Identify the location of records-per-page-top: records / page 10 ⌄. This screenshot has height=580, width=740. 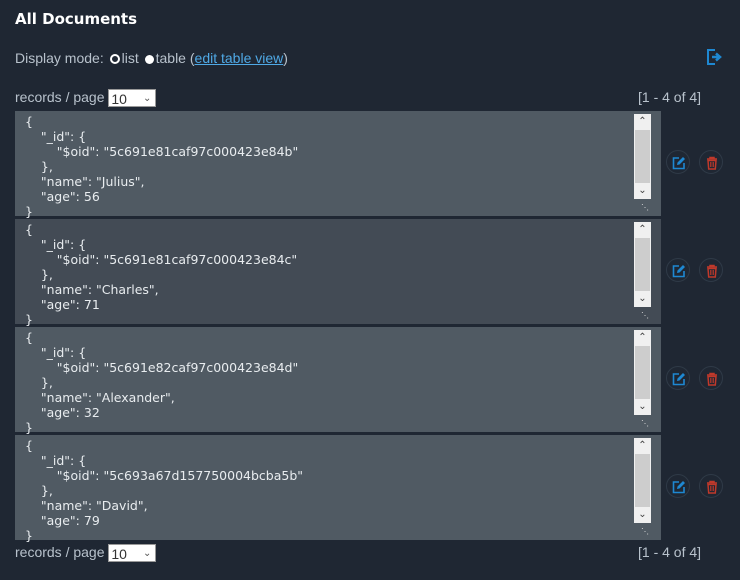
(86, 98).